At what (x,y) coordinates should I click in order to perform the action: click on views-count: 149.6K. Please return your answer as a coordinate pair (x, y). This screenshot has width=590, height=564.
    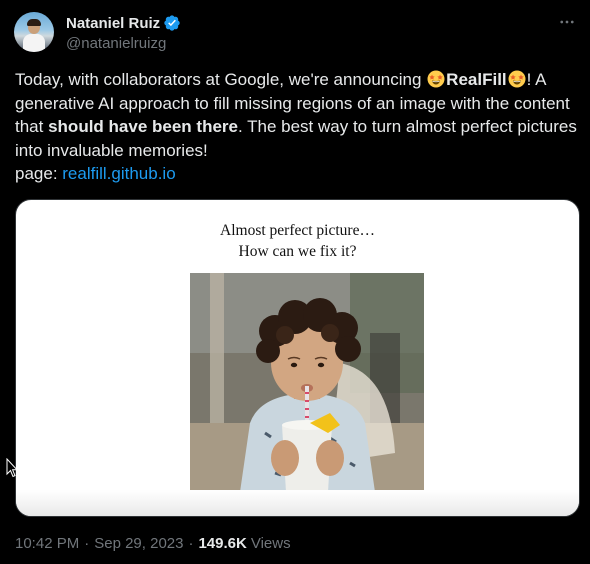
    Looking at the image, I should click on (222, 543).